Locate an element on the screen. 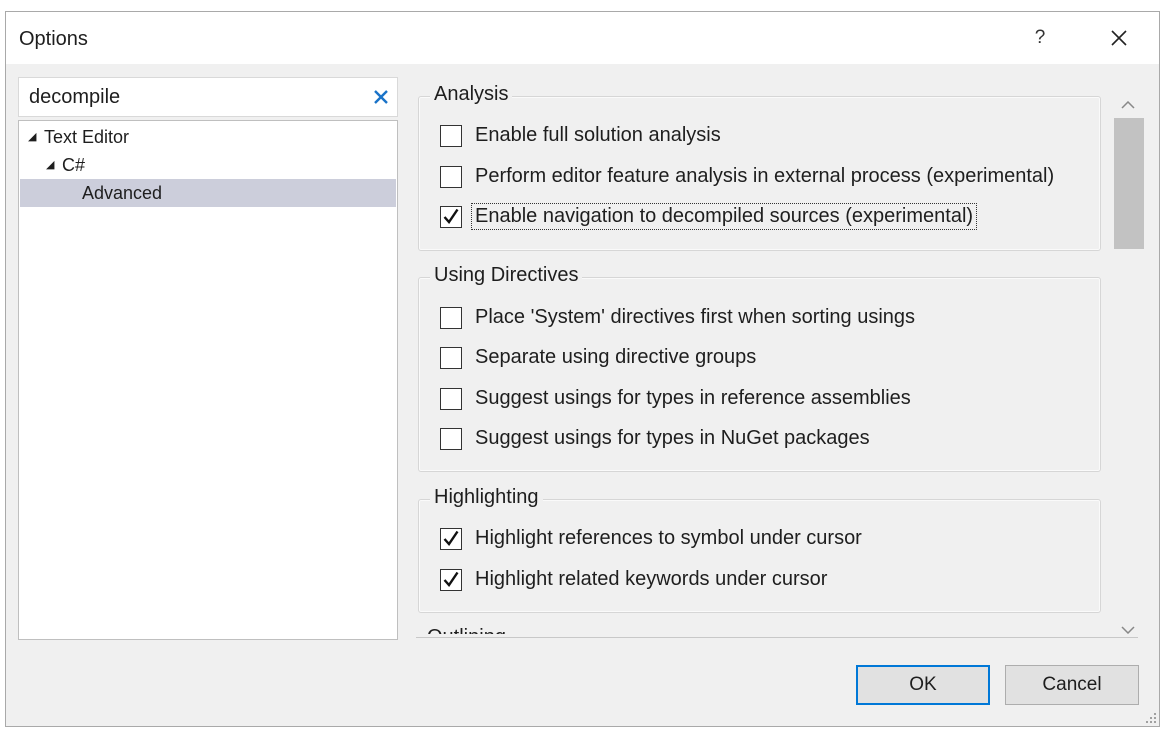  option-label: Enable full solution analysis is located at coordinates (598, 135).